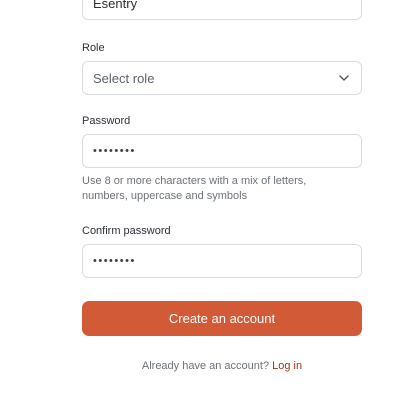 The width and height of the screenshot is (418, 418). What do you see at coordinates (222, 318) in the screenshot?
I see `create-account-button: Create an account` at bounding box center [222, 318].